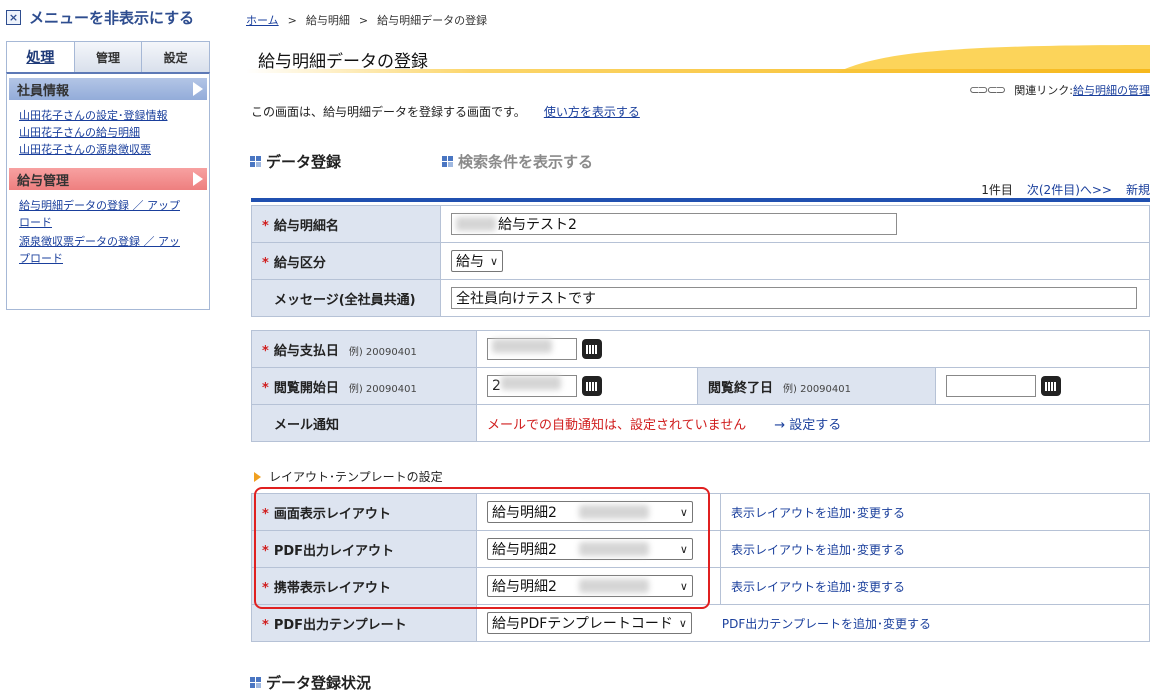  I want to click on form-row-screen-layout: * 画面表示レイアウト 給与明細2 ∨ 表示レイアウトを追加･変更する, so click(700, 512).